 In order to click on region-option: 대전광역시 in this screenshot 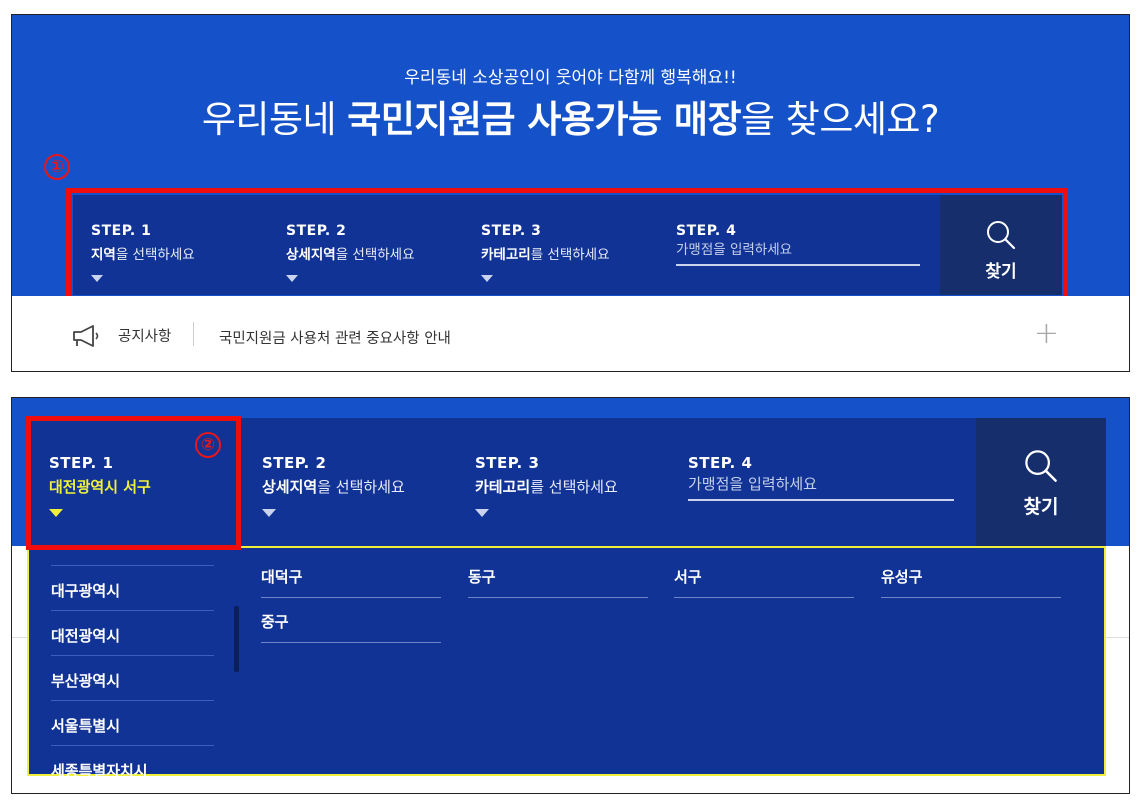, I will do `click(132, 632)`.